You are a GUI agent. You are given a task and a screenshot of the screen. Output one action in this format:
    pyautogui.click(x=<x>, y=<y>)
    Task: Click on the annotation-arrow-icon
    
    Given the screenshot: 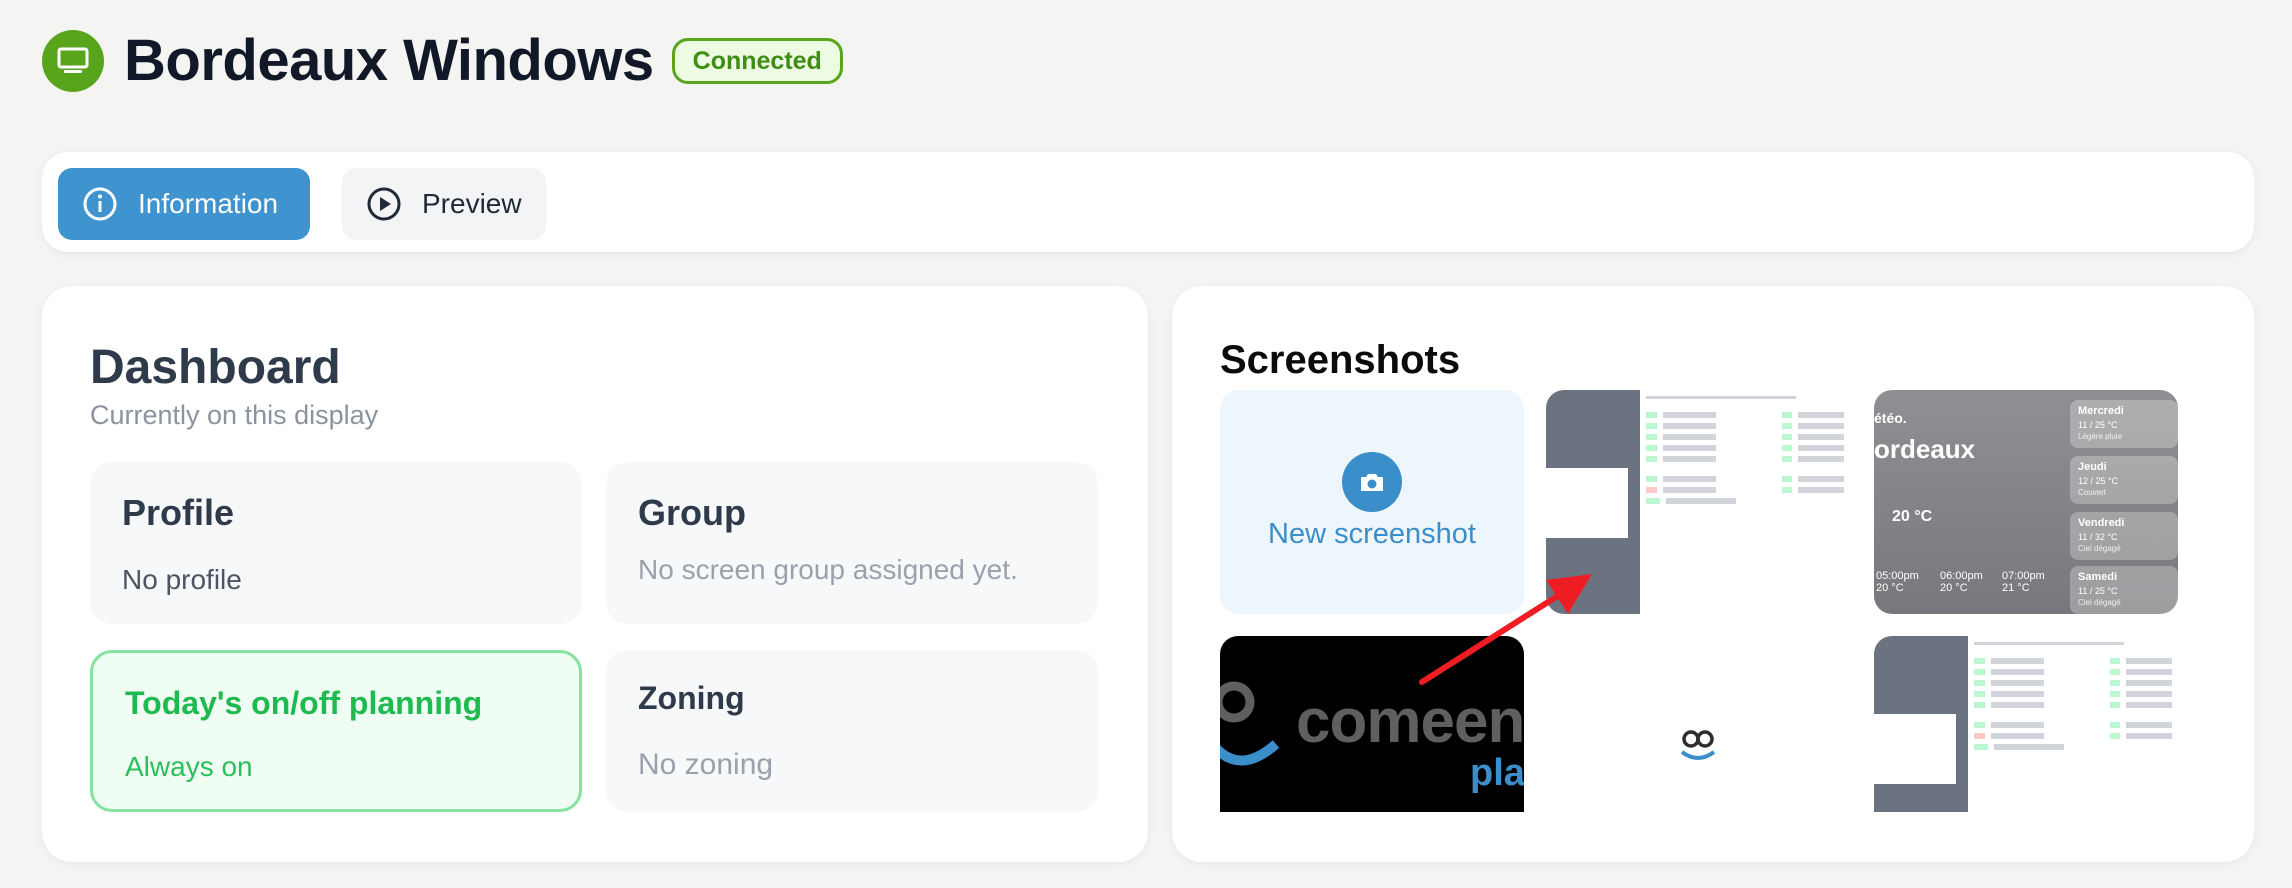 What is the action you would take?
    pyautogui.click(x=1505, y=629)
    